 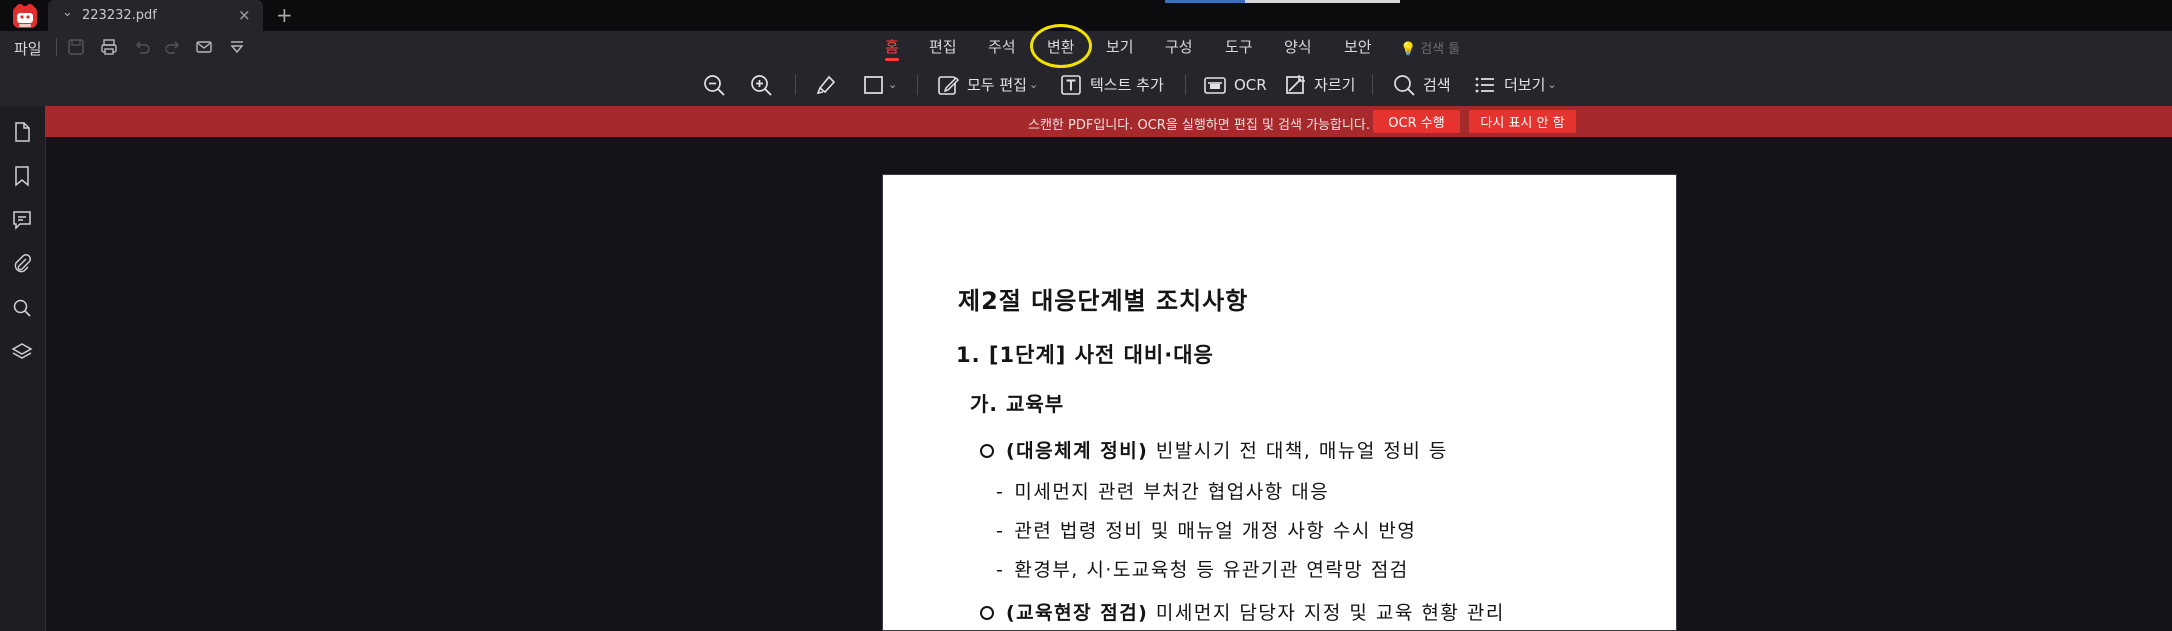 What do you see at coordinates (1335, 85) in the screenshot?
I see `crop-label: 자르기` at bounding box center [1335, 85].